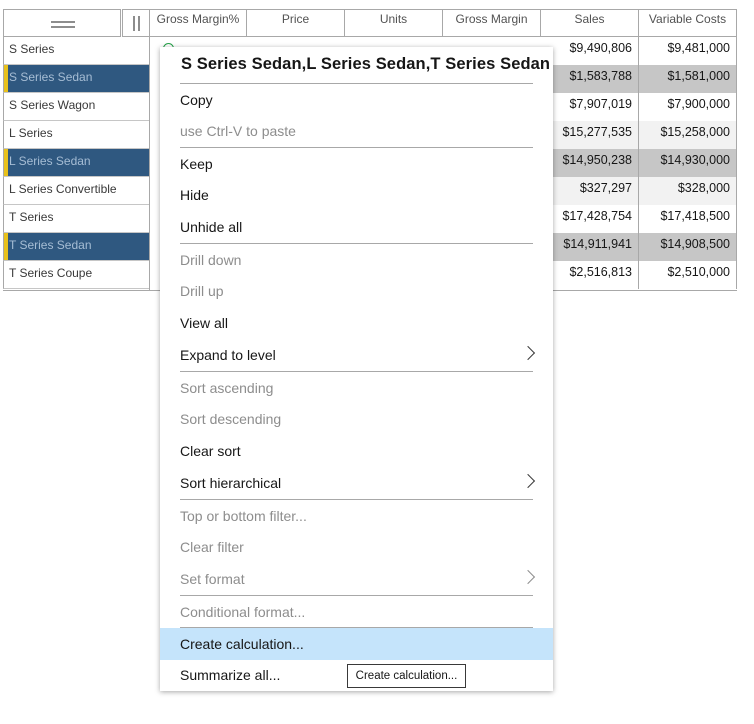  What do you see at coordinates (32, 49) in the screenshot?
I see `row-header-label: S Series` at bounding box center [32, 49].